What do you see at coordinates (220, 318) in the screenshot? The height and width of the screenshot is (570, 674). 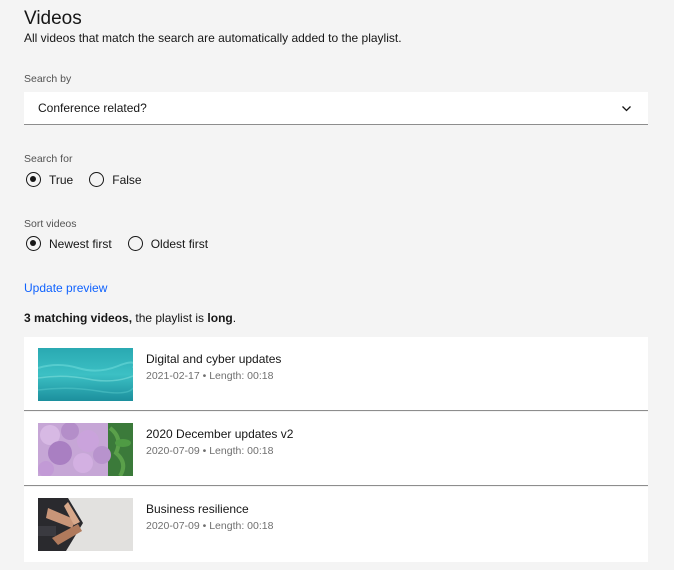 I see `playlist-length: long` at bounding box center [220, 318].